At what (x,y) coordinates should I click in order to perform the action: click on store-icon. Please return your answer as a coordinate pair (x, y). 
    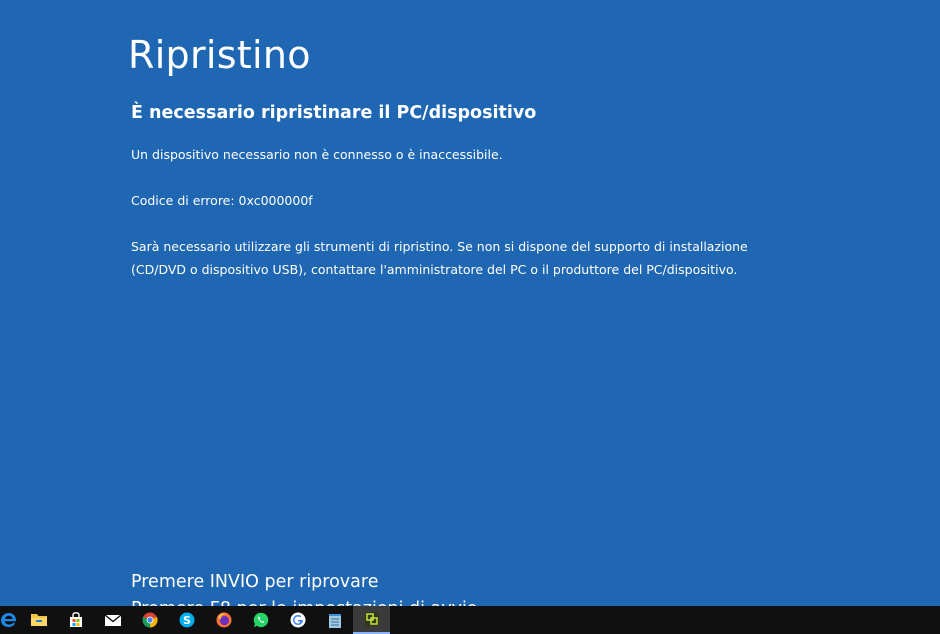
    Looking at the image, I should click on (75, 620).